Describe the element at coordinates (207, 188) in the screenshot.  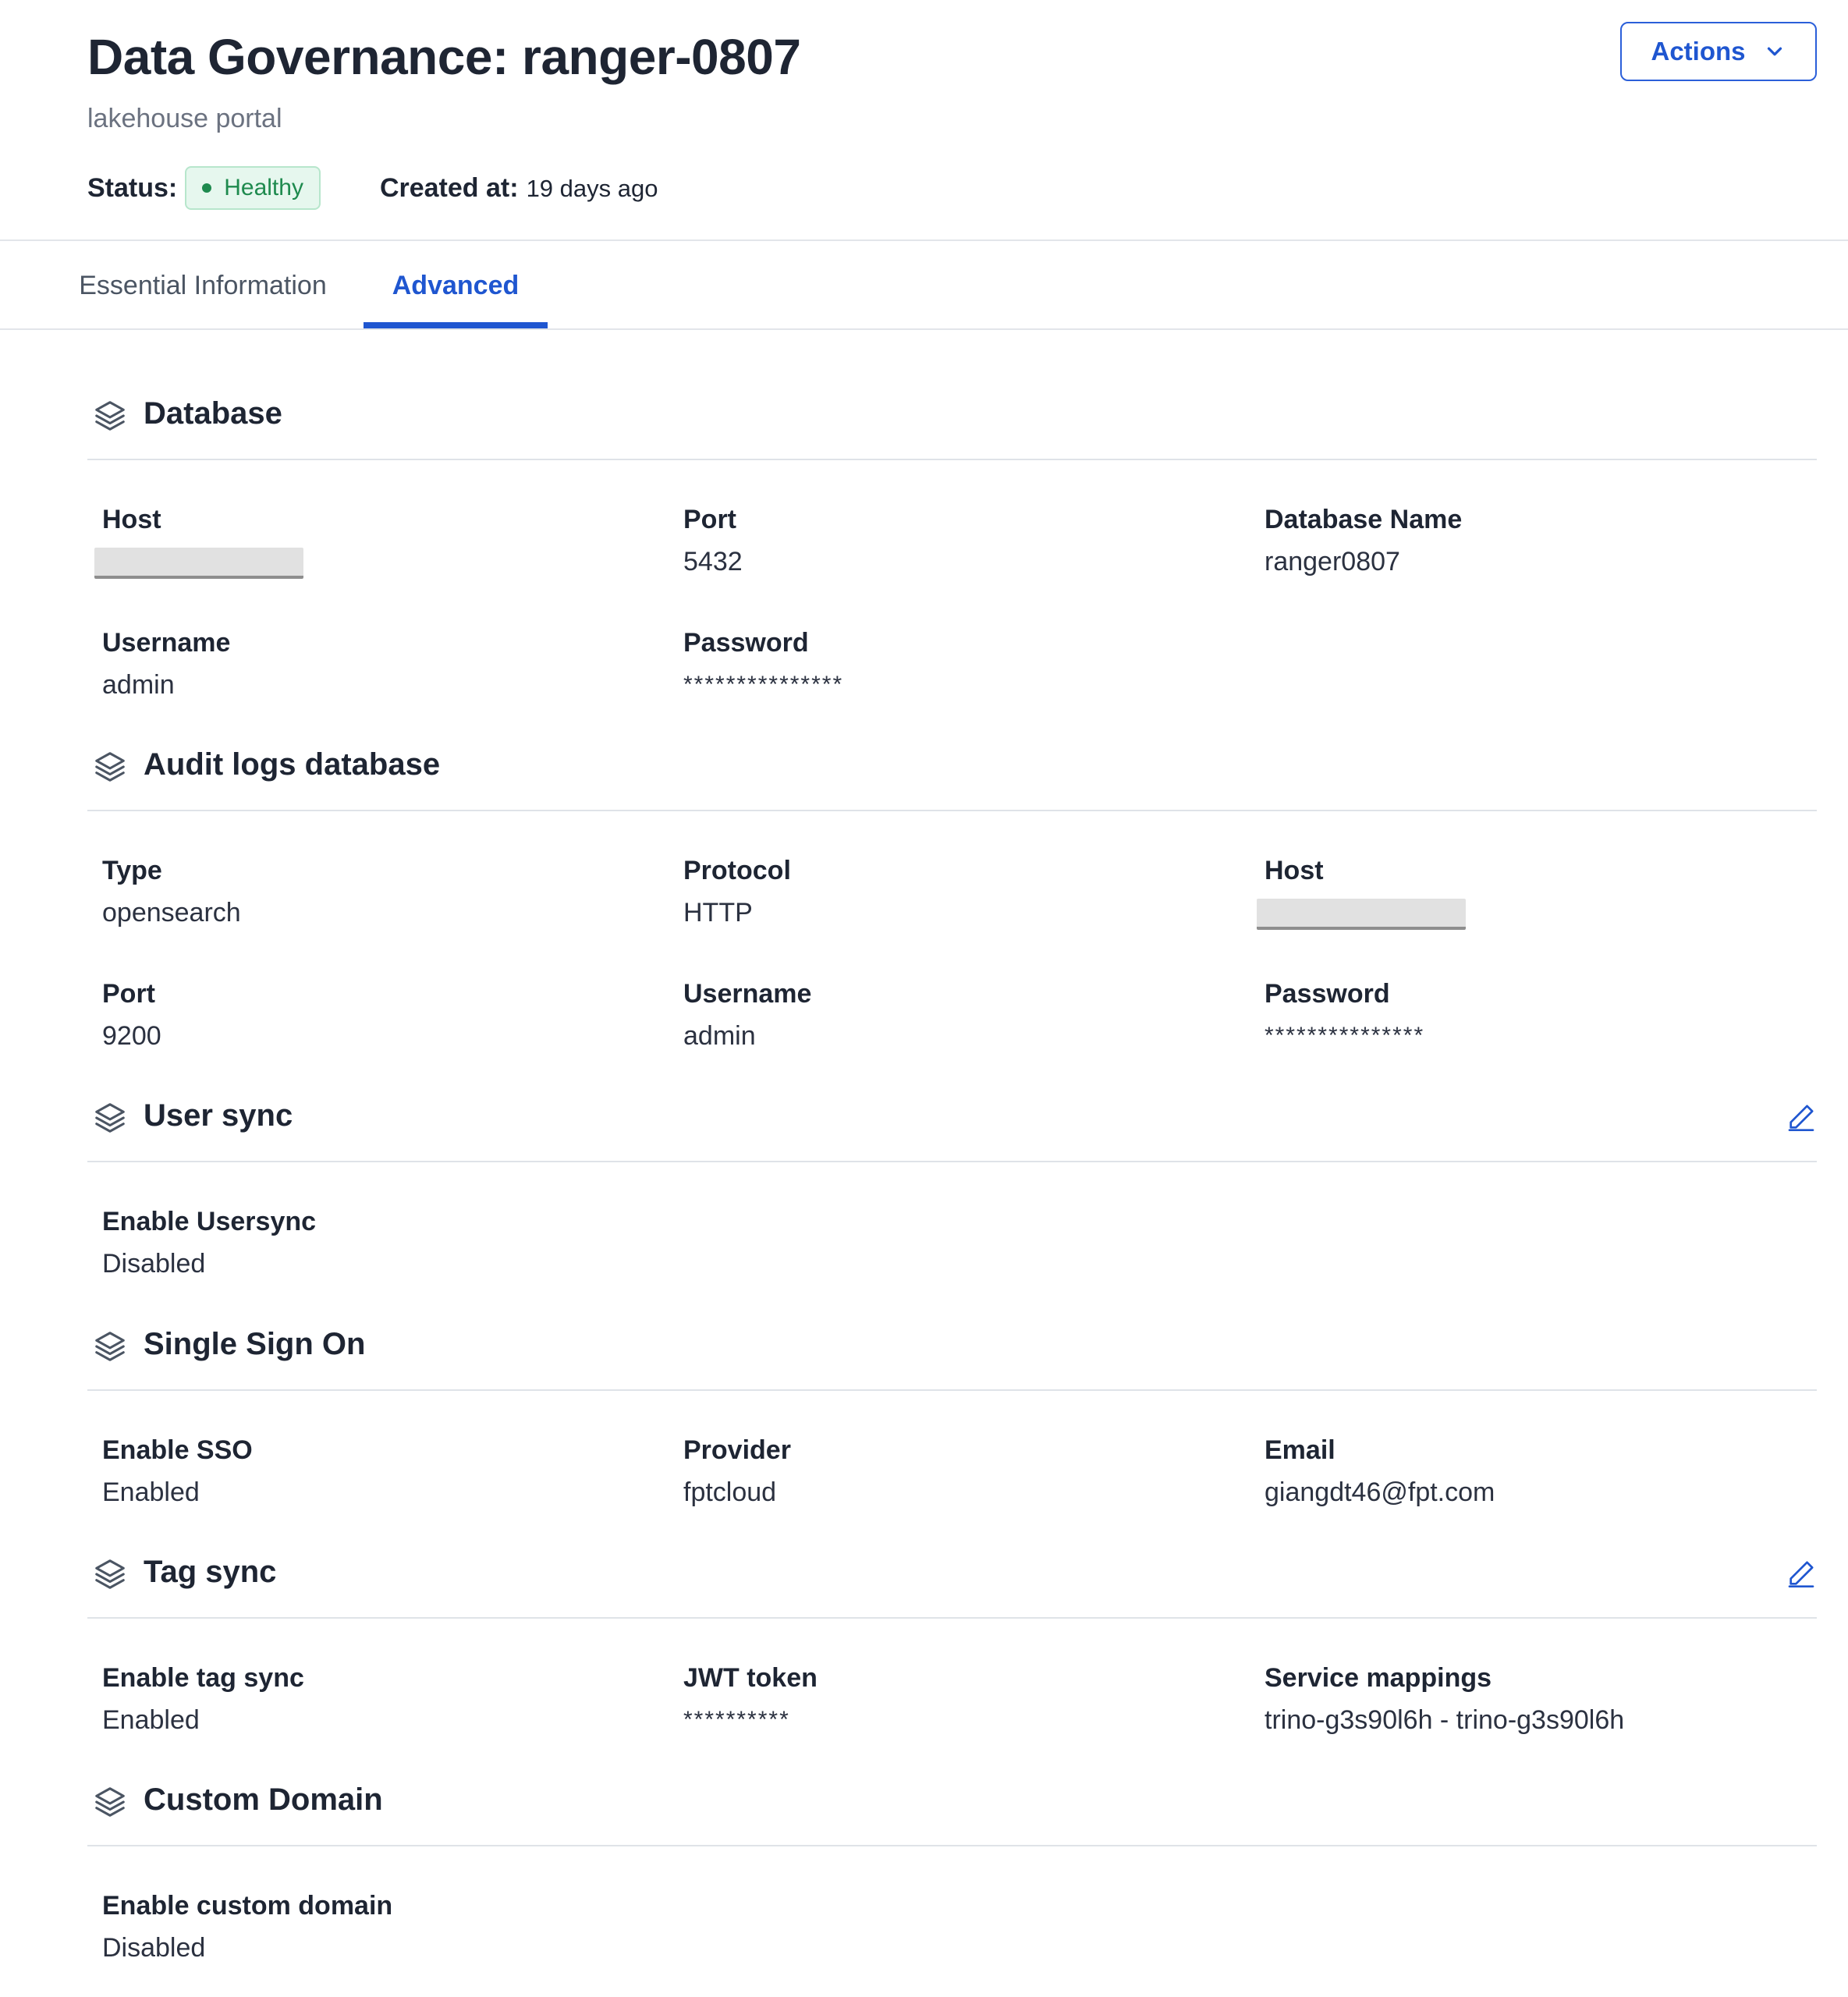
I see `status-dot-icon` at that location.